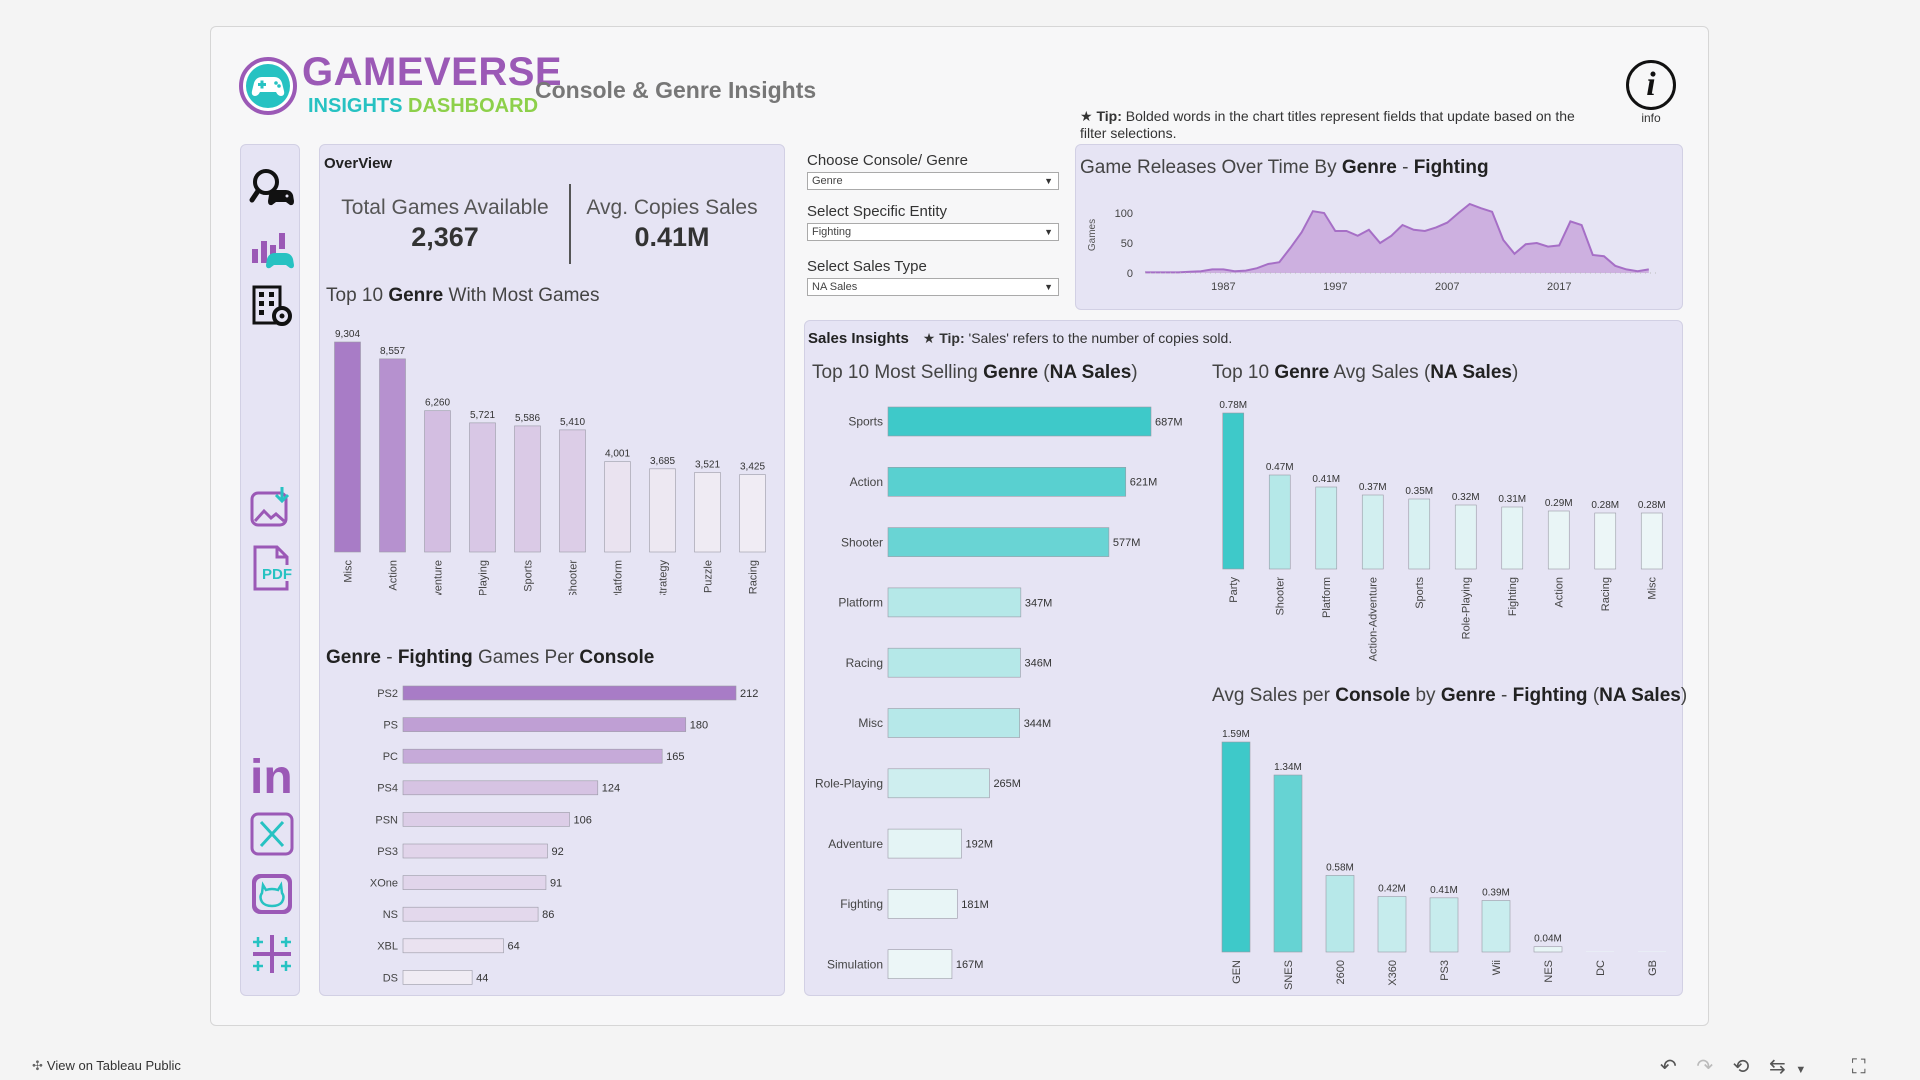  I want to click on bar-GEN, so click(1236, 847).